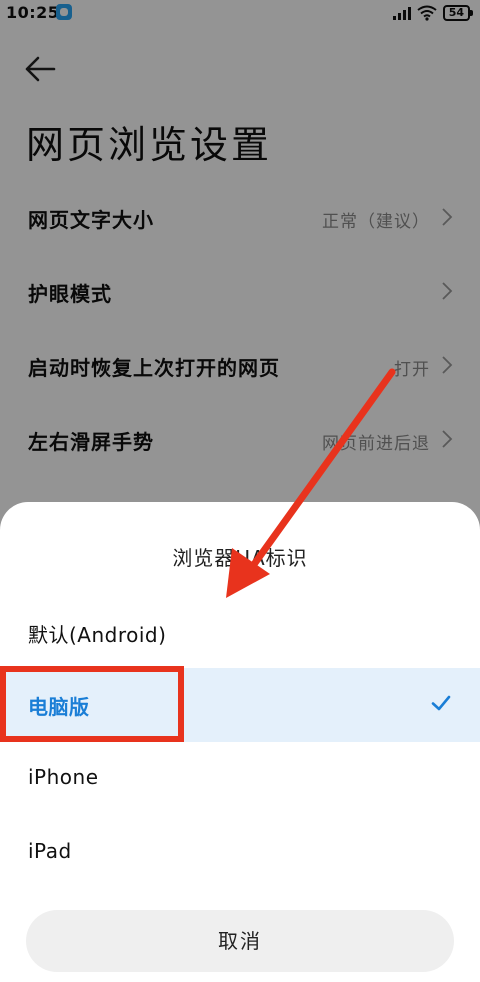 Image resolution: width=480 pixels, height=982 pixels. I want to click on ua-option-ipad: iPad, so click(240, 853).